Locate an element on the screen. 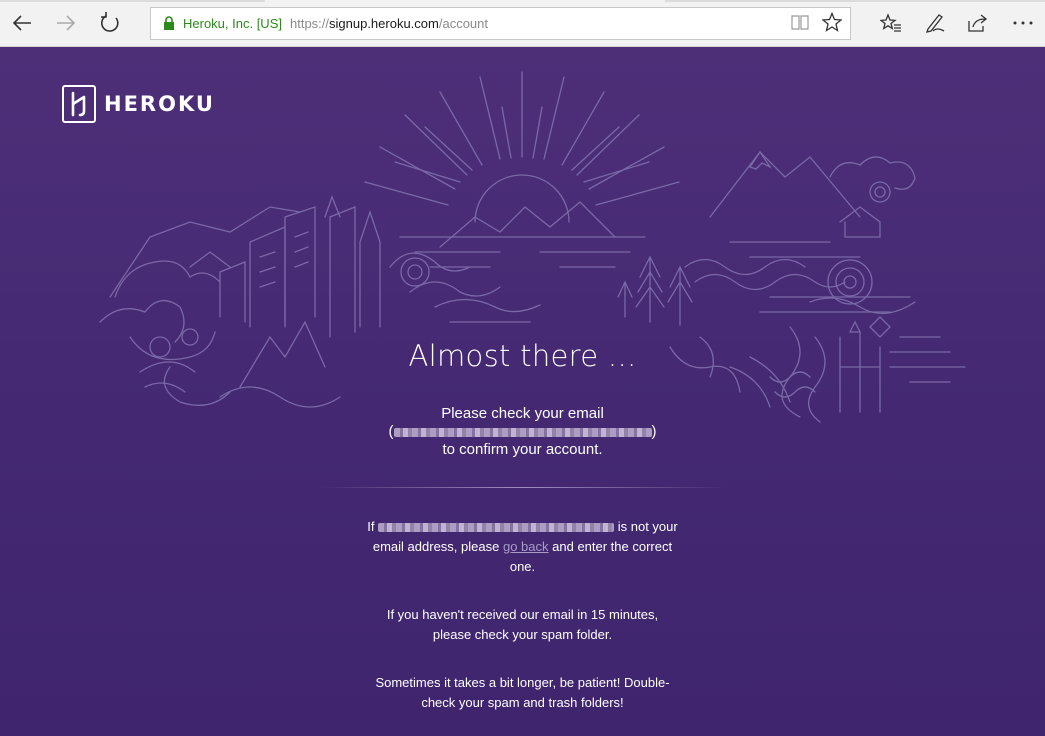 The width and height of the screenshot is (1045, 736). go-back-link: go back is located at coordinates (526, 546).